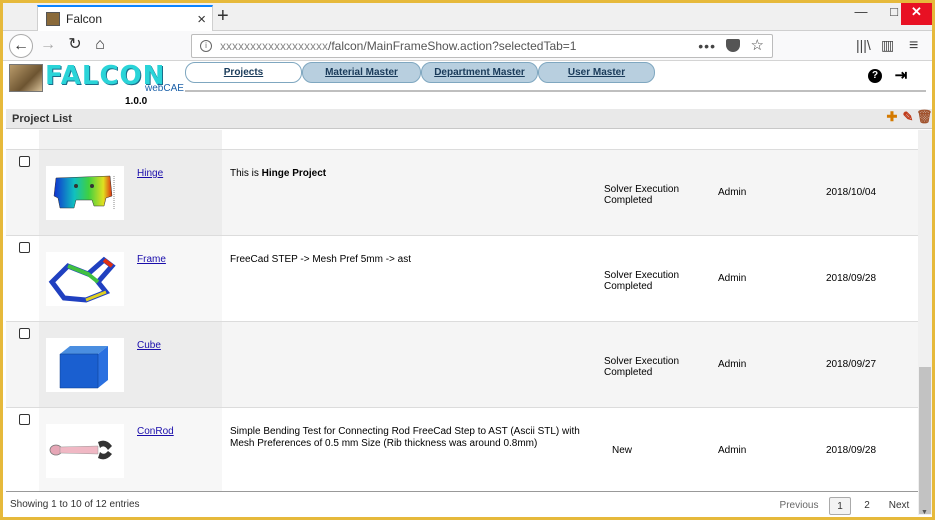  What do you see at coordinates (479, 72) in the screenshot?
I see `tab-department-master: Department Master` at bounding box center [479, 72].